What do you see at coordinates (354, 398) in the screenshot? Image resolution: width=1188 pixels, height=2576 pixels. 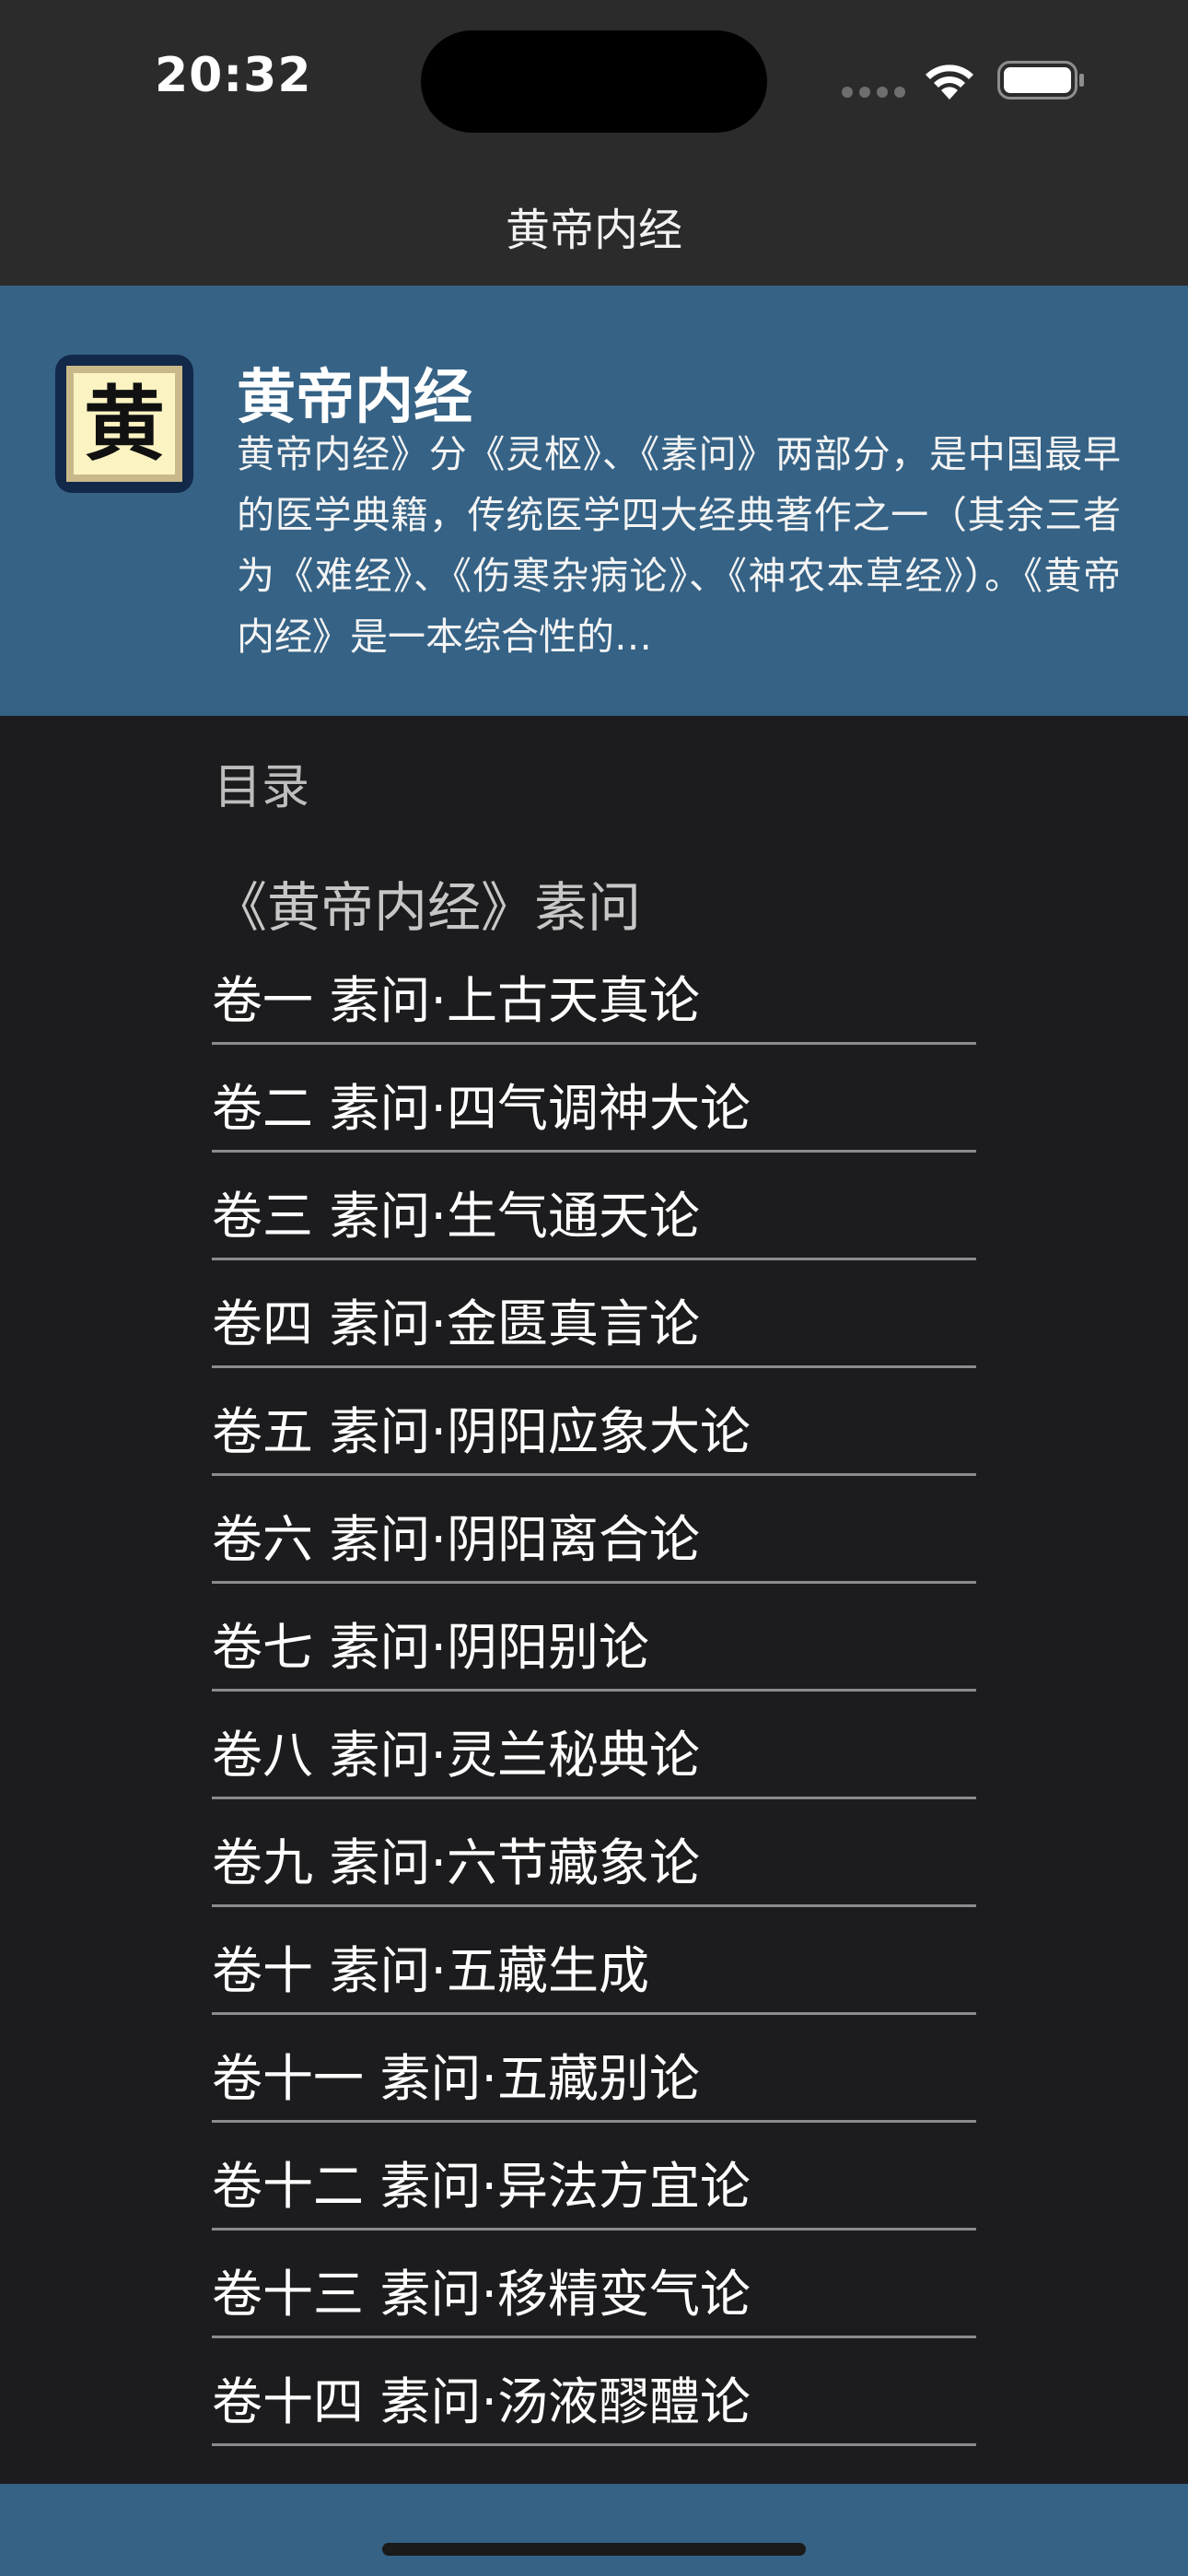 I see `book-title: 黄帝内经` at bounding box center [354, 398].